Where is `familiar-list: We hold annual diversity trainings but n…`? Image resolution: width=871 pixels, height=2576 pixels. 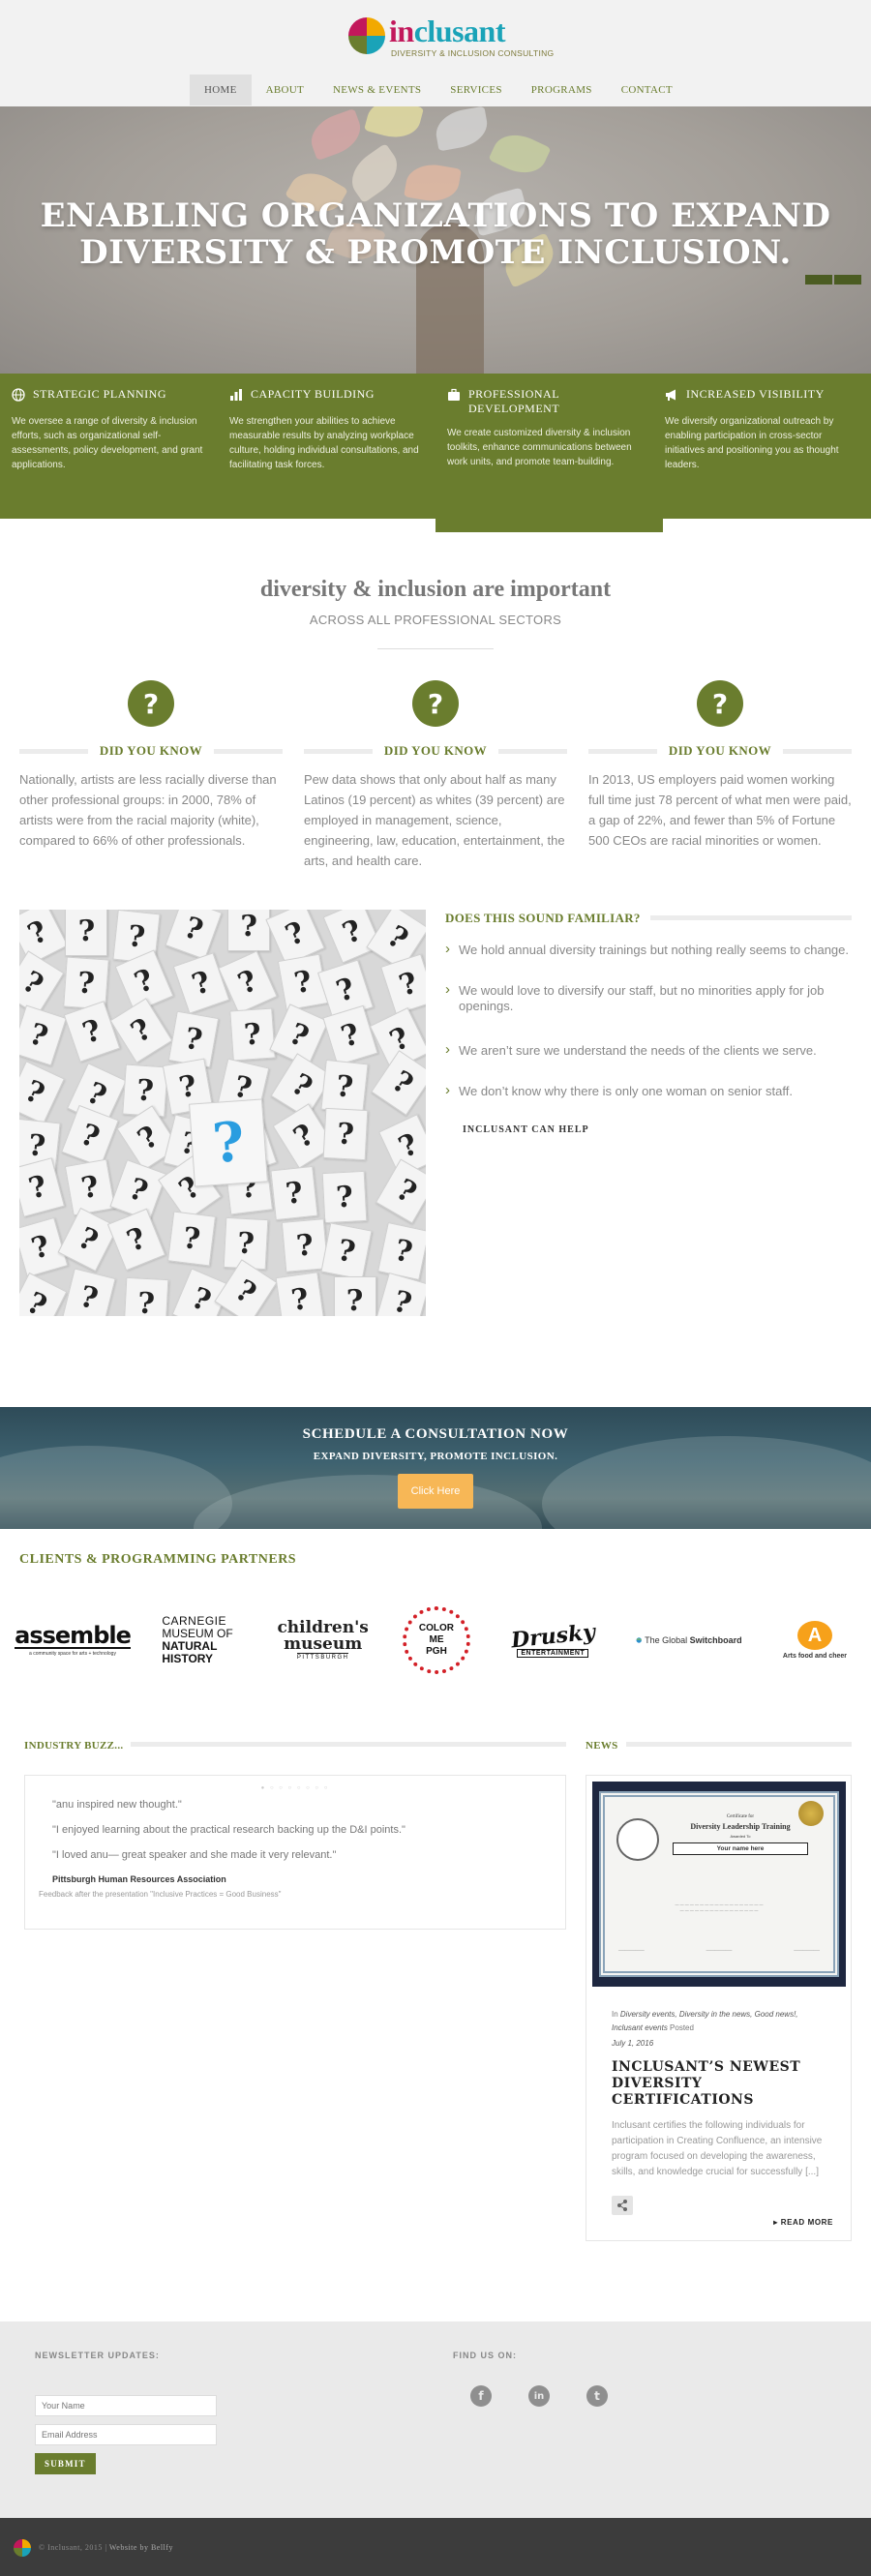 familiar-list: We hold annual diversity trainings but n… is located at coordinates (648, 1020).